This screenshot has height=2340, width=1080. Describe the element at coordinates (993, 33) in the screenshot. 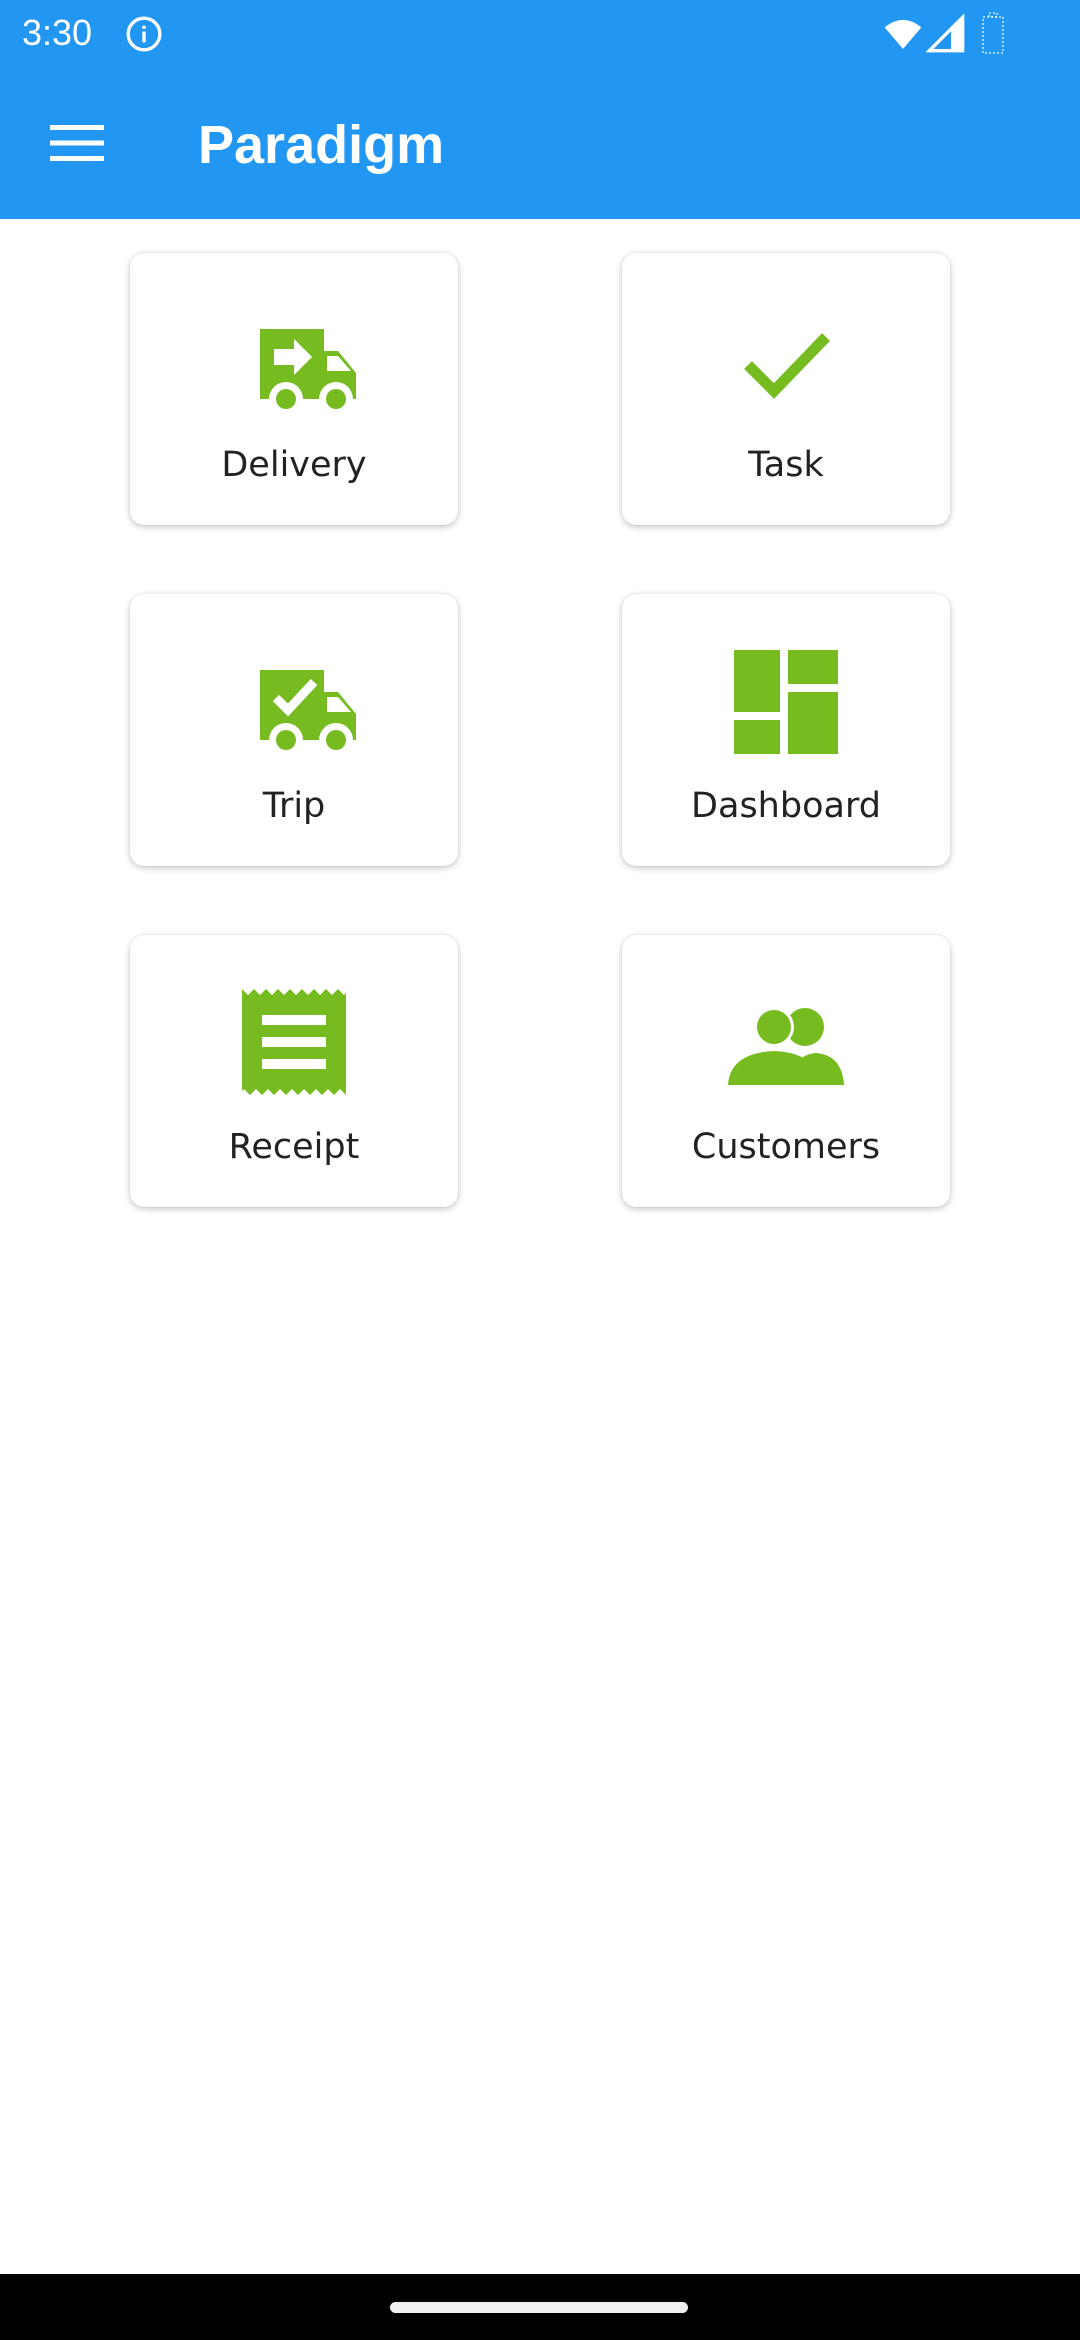

I see `battery-icon` at that location.